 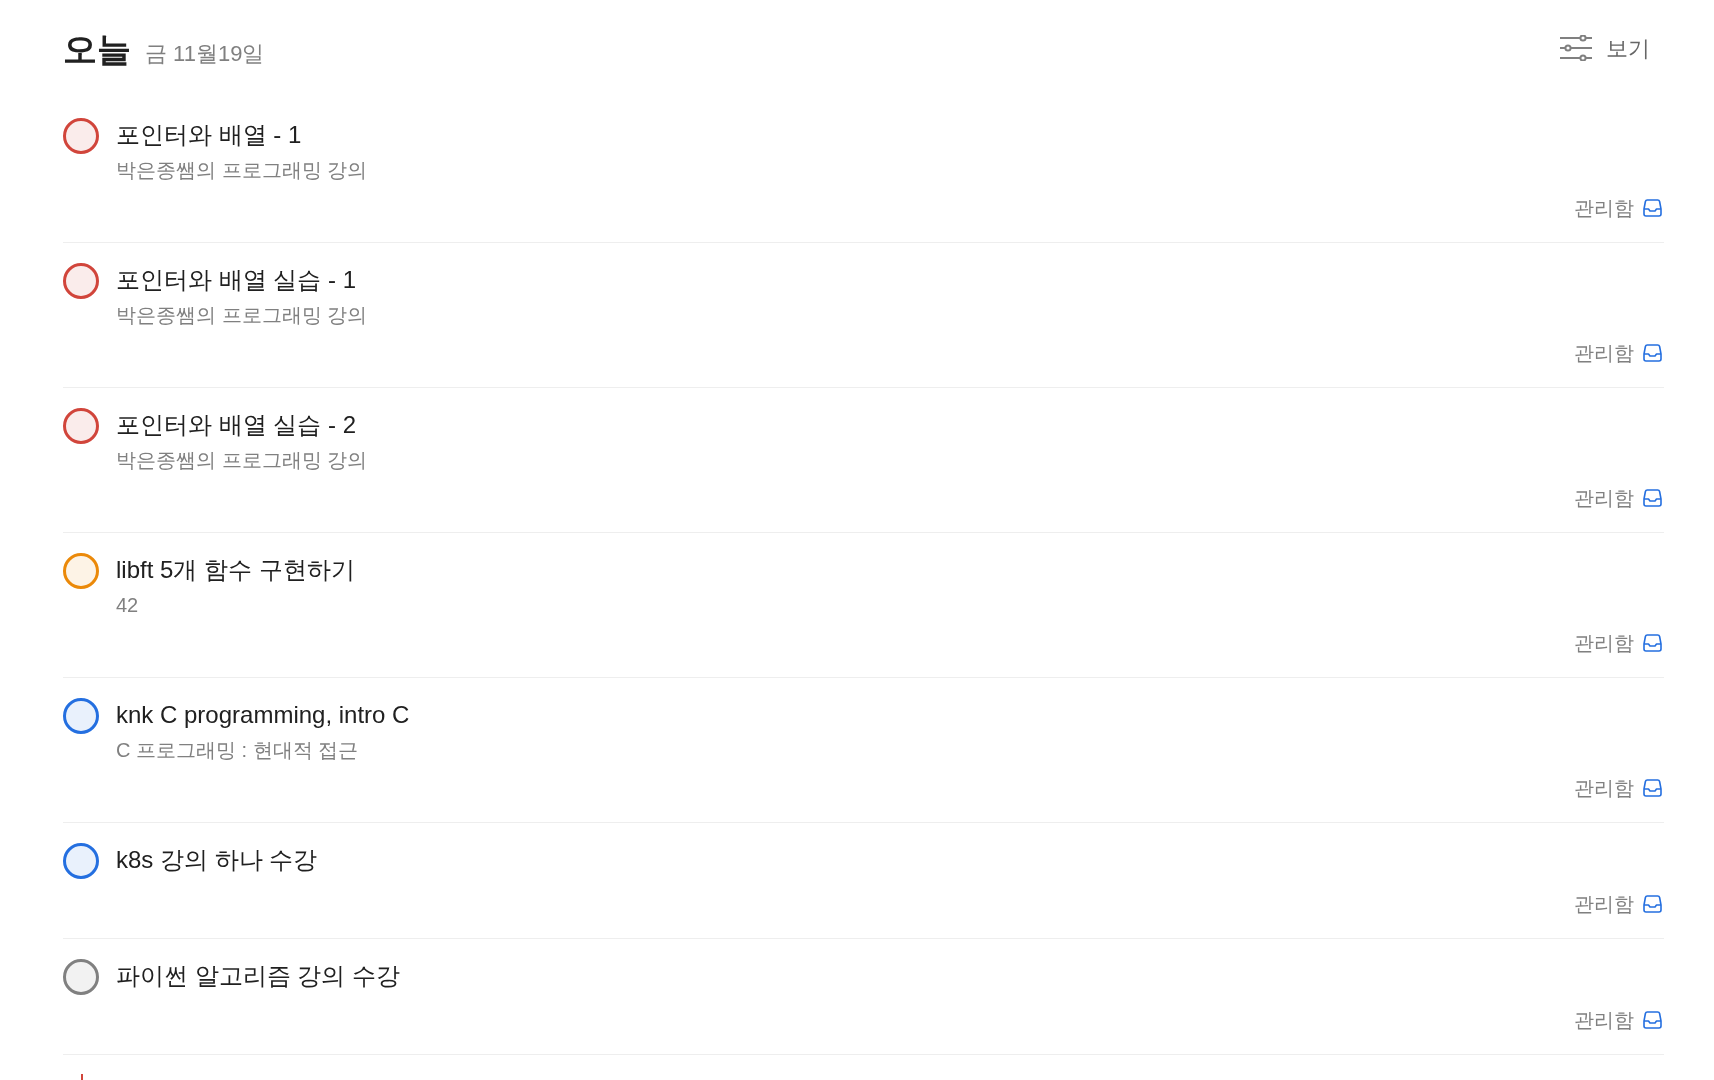 I want to click on view-button: 보기, so click(x=1605, y=48).